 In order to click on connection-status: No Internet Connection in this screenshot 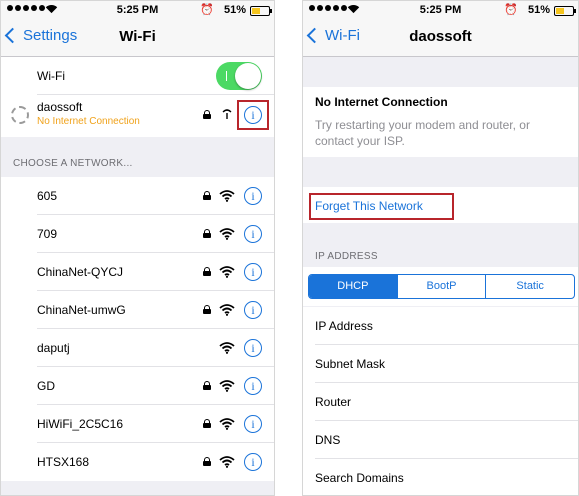, I will do `click(88, 121)`.